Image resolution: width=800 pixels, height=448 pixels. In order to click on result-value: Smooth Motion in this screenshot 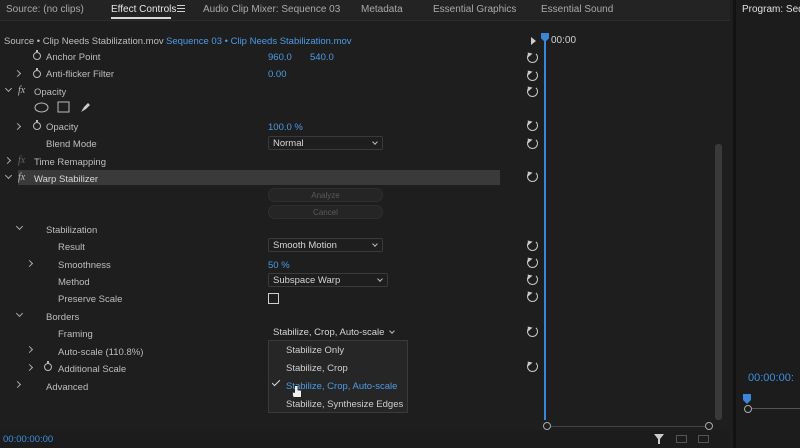, I will do `click(305, 245)`.